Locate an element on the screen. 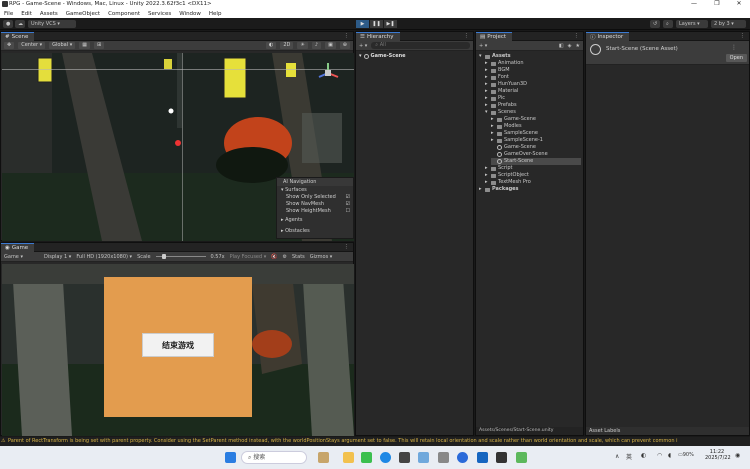 The height and width of the screenshot is (469, 750). project-item: ▸ Modles is located at coordinates (506, 126).